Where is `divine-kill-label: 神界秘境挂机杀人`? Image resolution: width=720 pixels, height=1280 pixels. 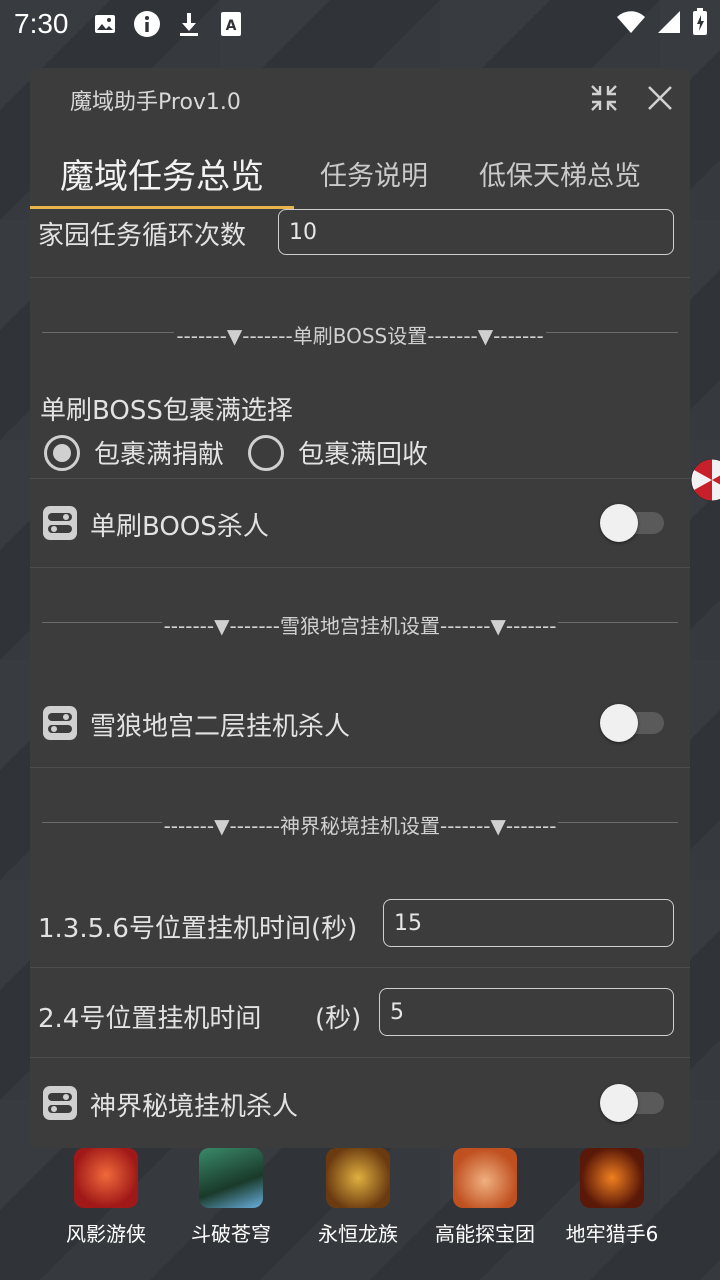 divine-kill-label: 神界秘境挂机杀人 is located at coordinates (194, 1107).